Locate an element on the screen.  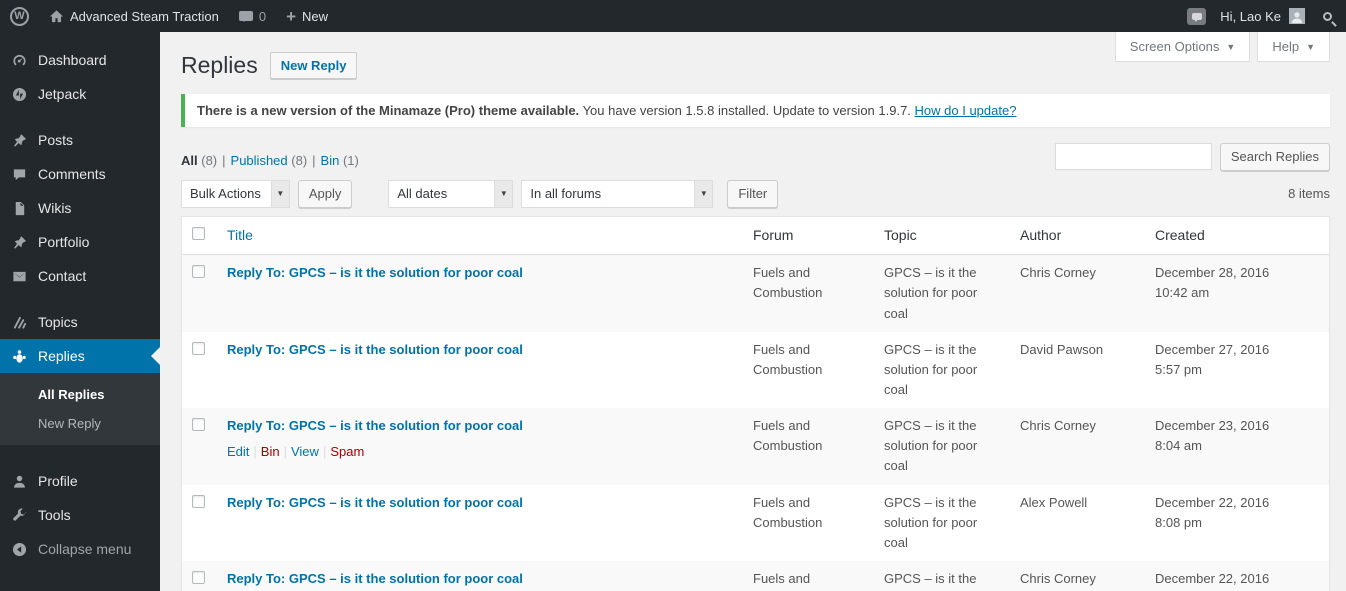
notifications-icon is located at coordinates (1197, 16).